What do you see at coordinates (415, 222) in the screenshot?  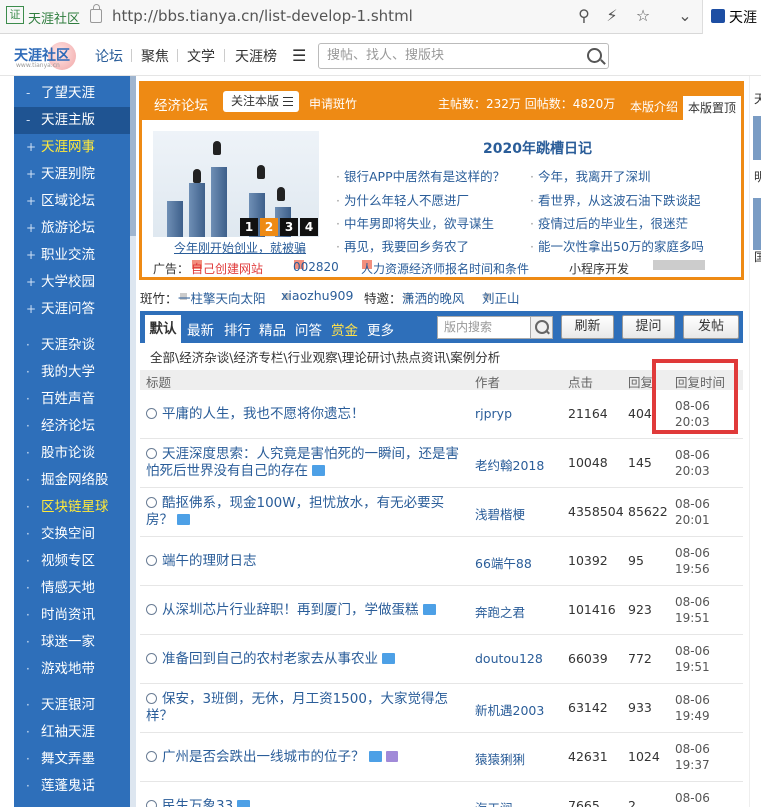 I see `feature-link: · 中年男即将失业，欲寻谋生` at bounding box center [415, 222].